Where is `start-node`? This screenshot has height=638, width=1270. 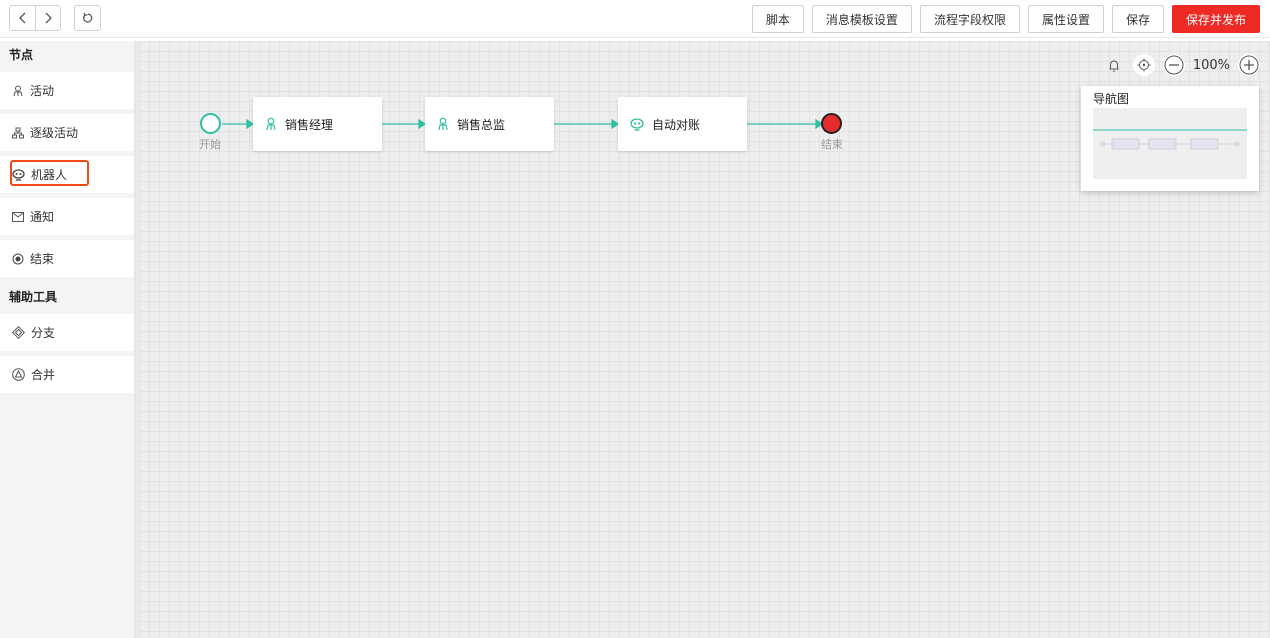 start-node is located at coordinates (210, 123).